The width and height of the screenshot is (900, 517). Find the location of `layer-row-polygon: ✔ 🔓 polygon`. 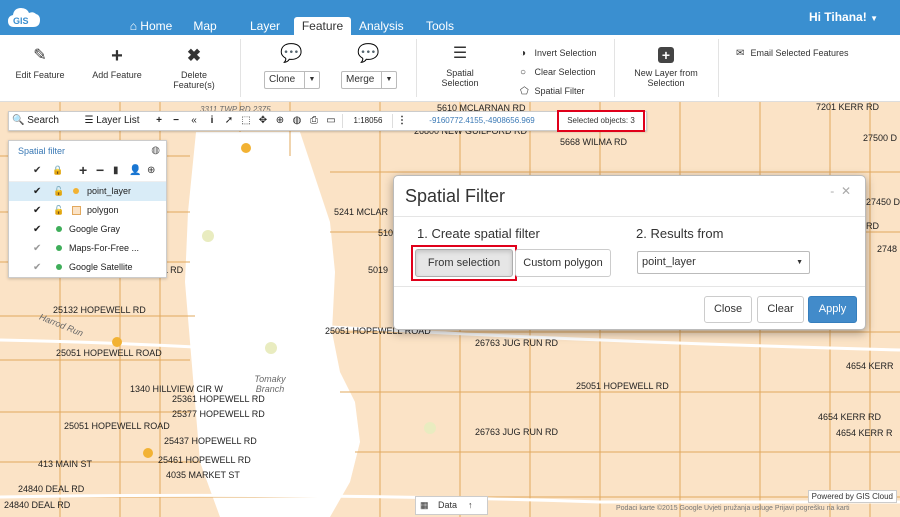

layer-row-polygon: ✔ 🔓 polygon is located at coordinates (87, 210).